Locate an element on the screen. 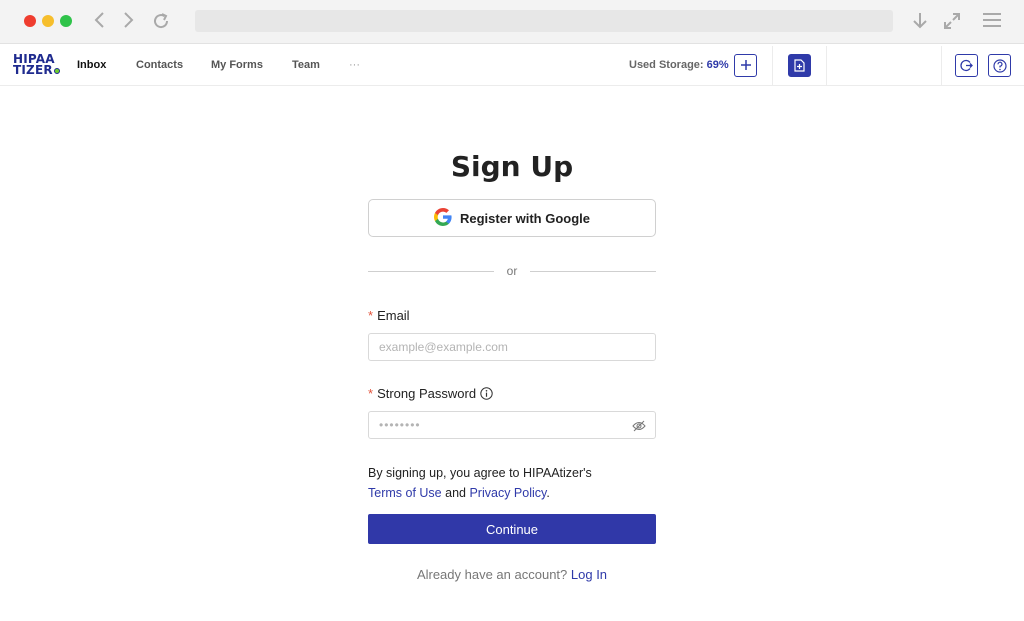 This screenshot has width=1024, height=621. download-icon is located at coordinates (920, 21).